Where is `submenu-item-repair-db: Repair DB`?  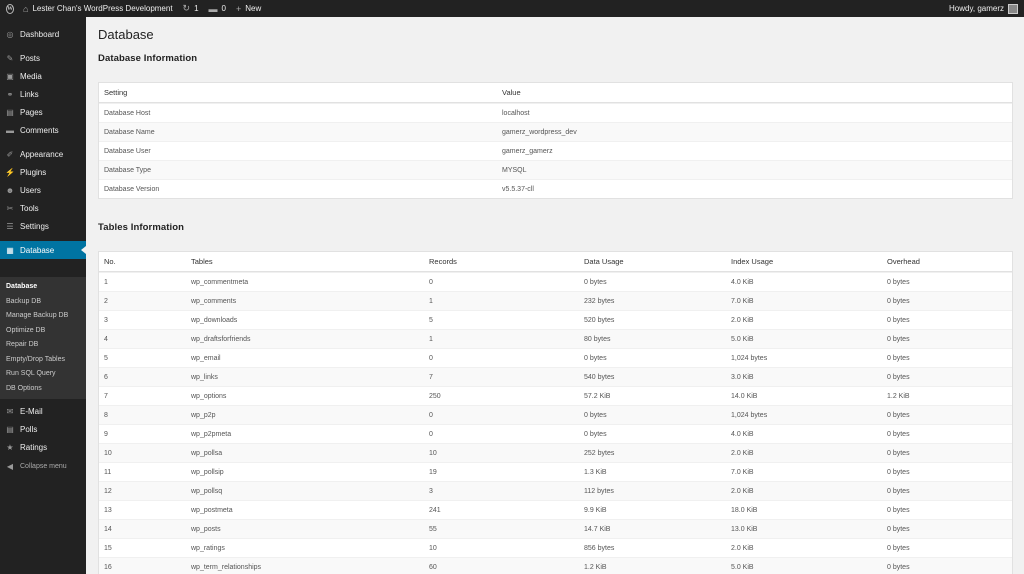
submenu-item-repair-db: Repair DB is located at coordinates (22, 344).